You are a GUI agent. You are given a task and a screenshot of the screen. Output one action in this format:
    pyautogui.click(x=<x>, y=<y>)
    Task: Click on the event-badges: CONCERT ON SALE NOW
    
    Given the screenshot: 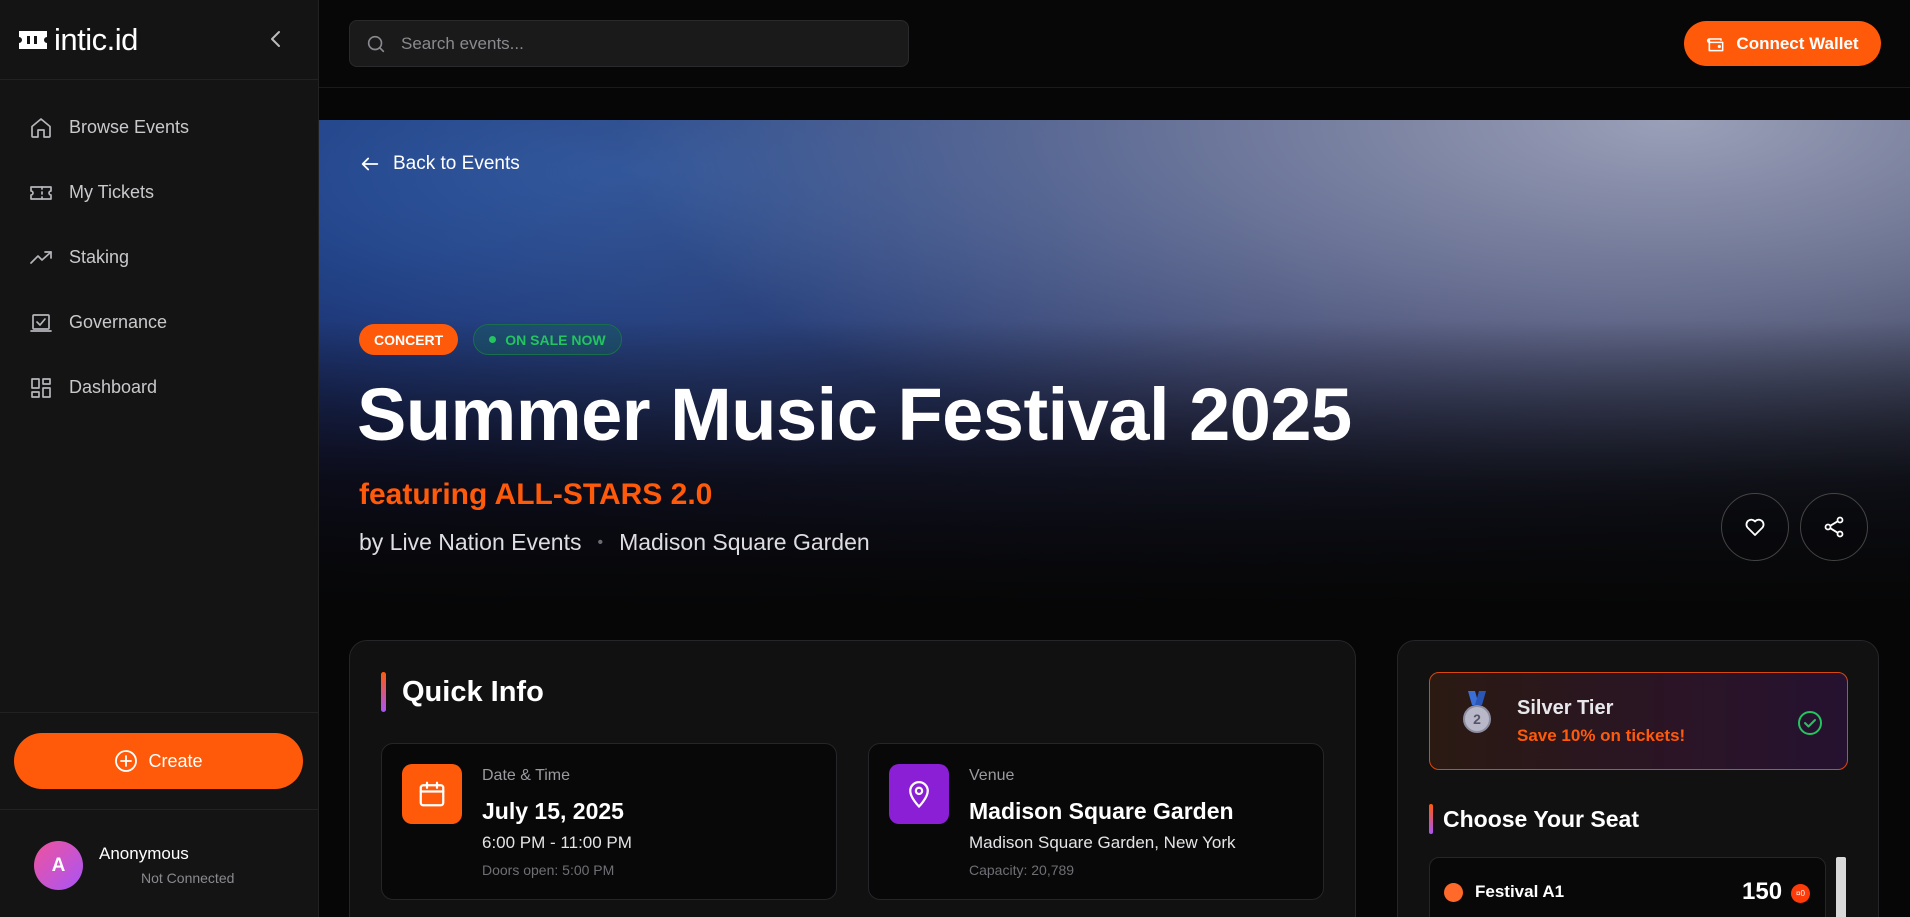 What is the action you would take?
    pyautogui.click(x=490, y=339)
    